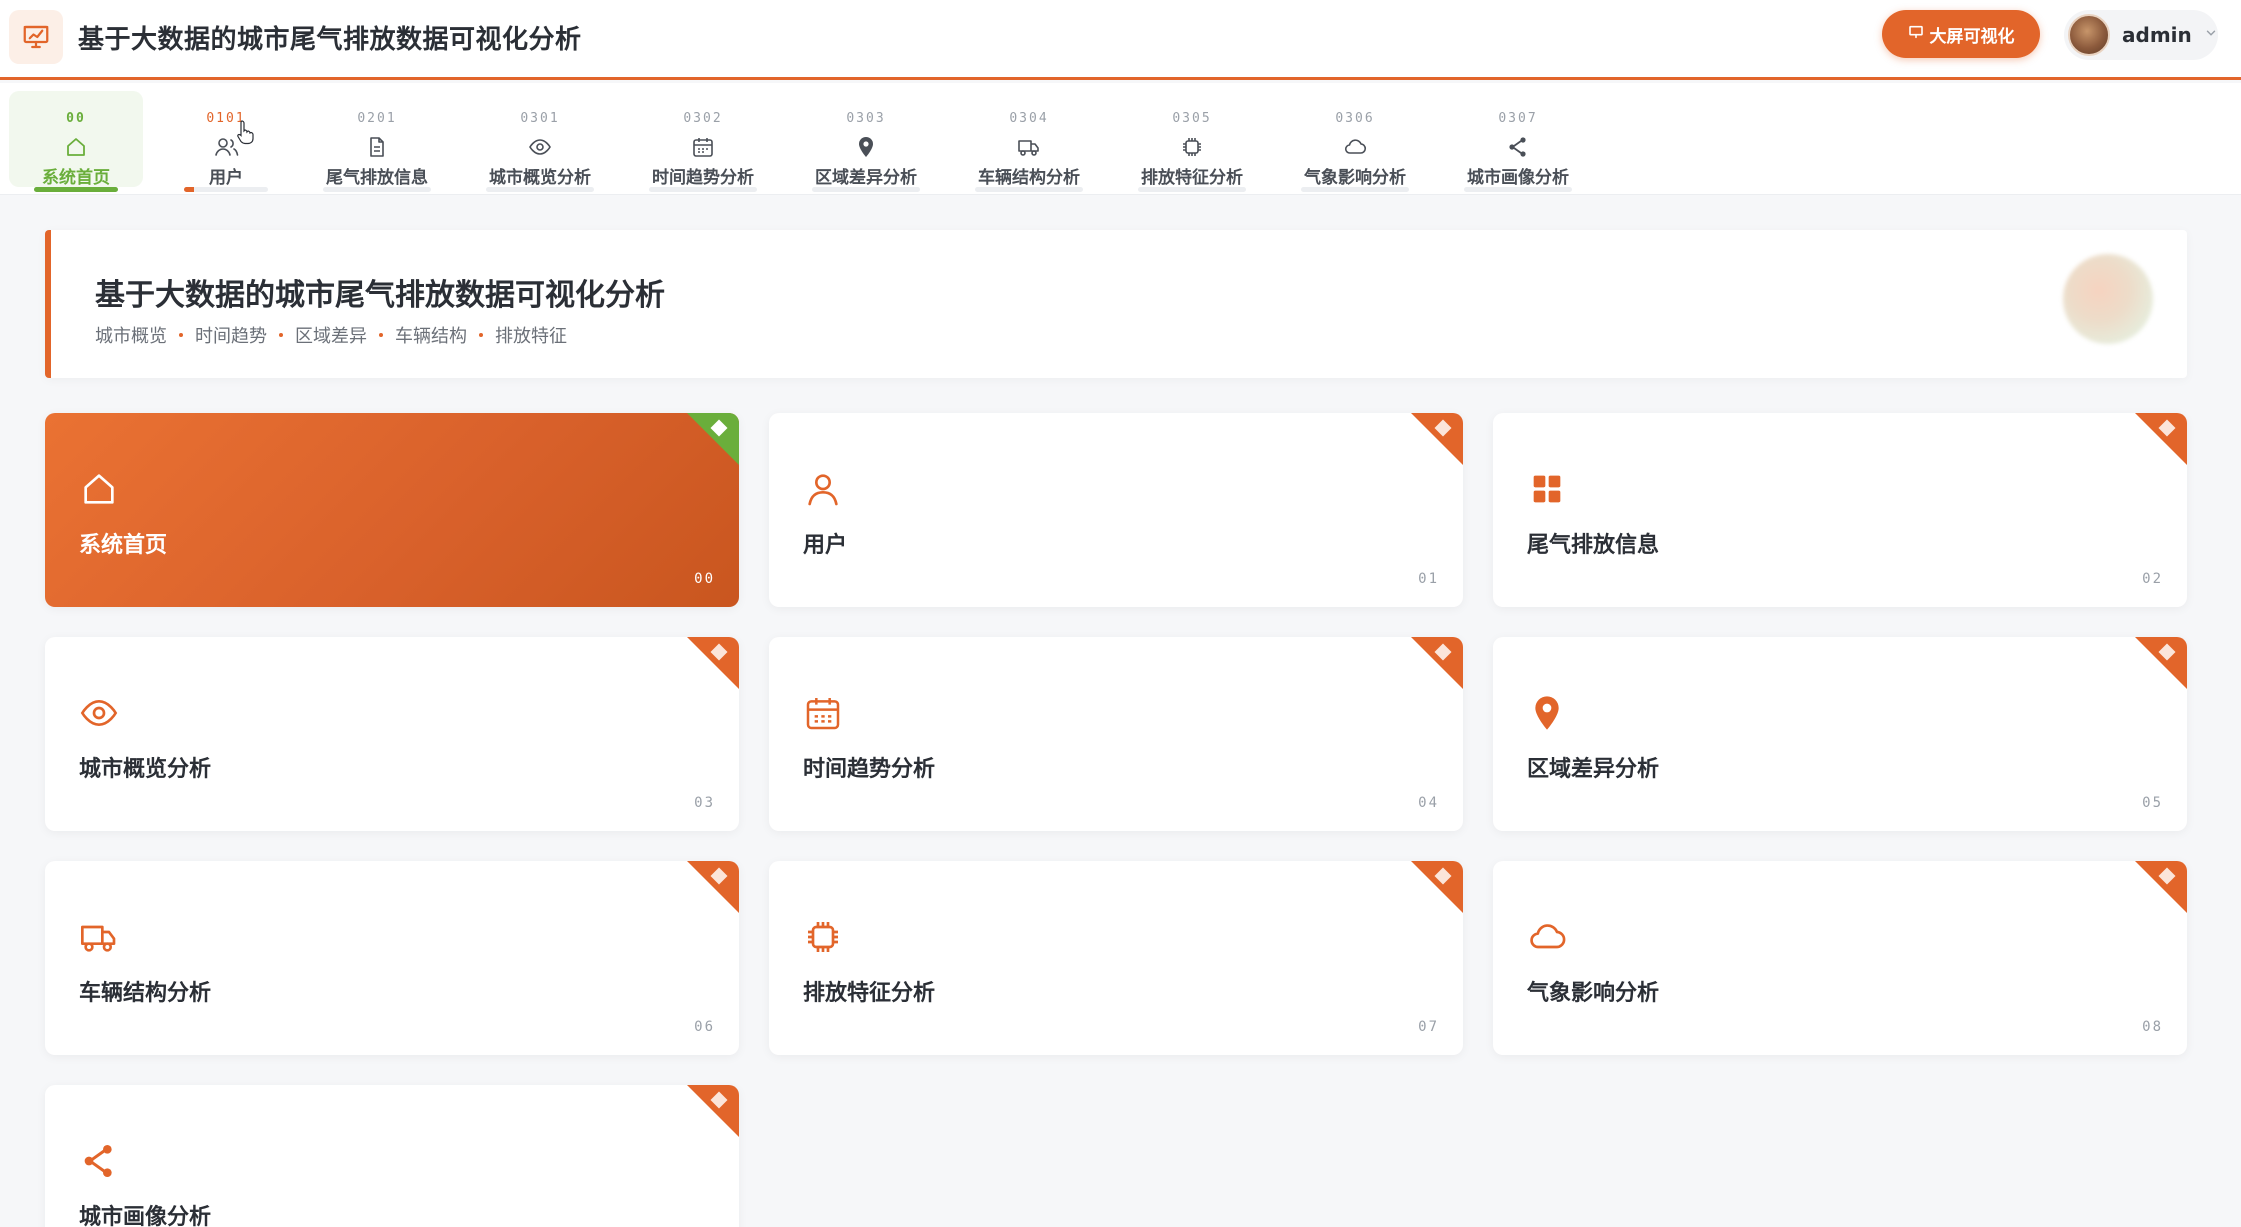 This screenshot has width=2241, height=1227. What do you see at coordinates (866, 118) in the screenshot?
I see `nav-code: 0303` at bounding box center [866, 118].